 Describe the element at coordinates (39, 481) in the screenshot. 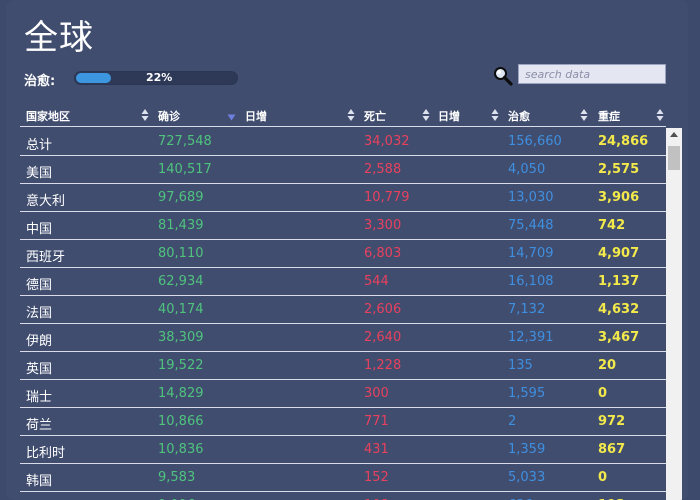

I see `country-name: 韩国` at that location.